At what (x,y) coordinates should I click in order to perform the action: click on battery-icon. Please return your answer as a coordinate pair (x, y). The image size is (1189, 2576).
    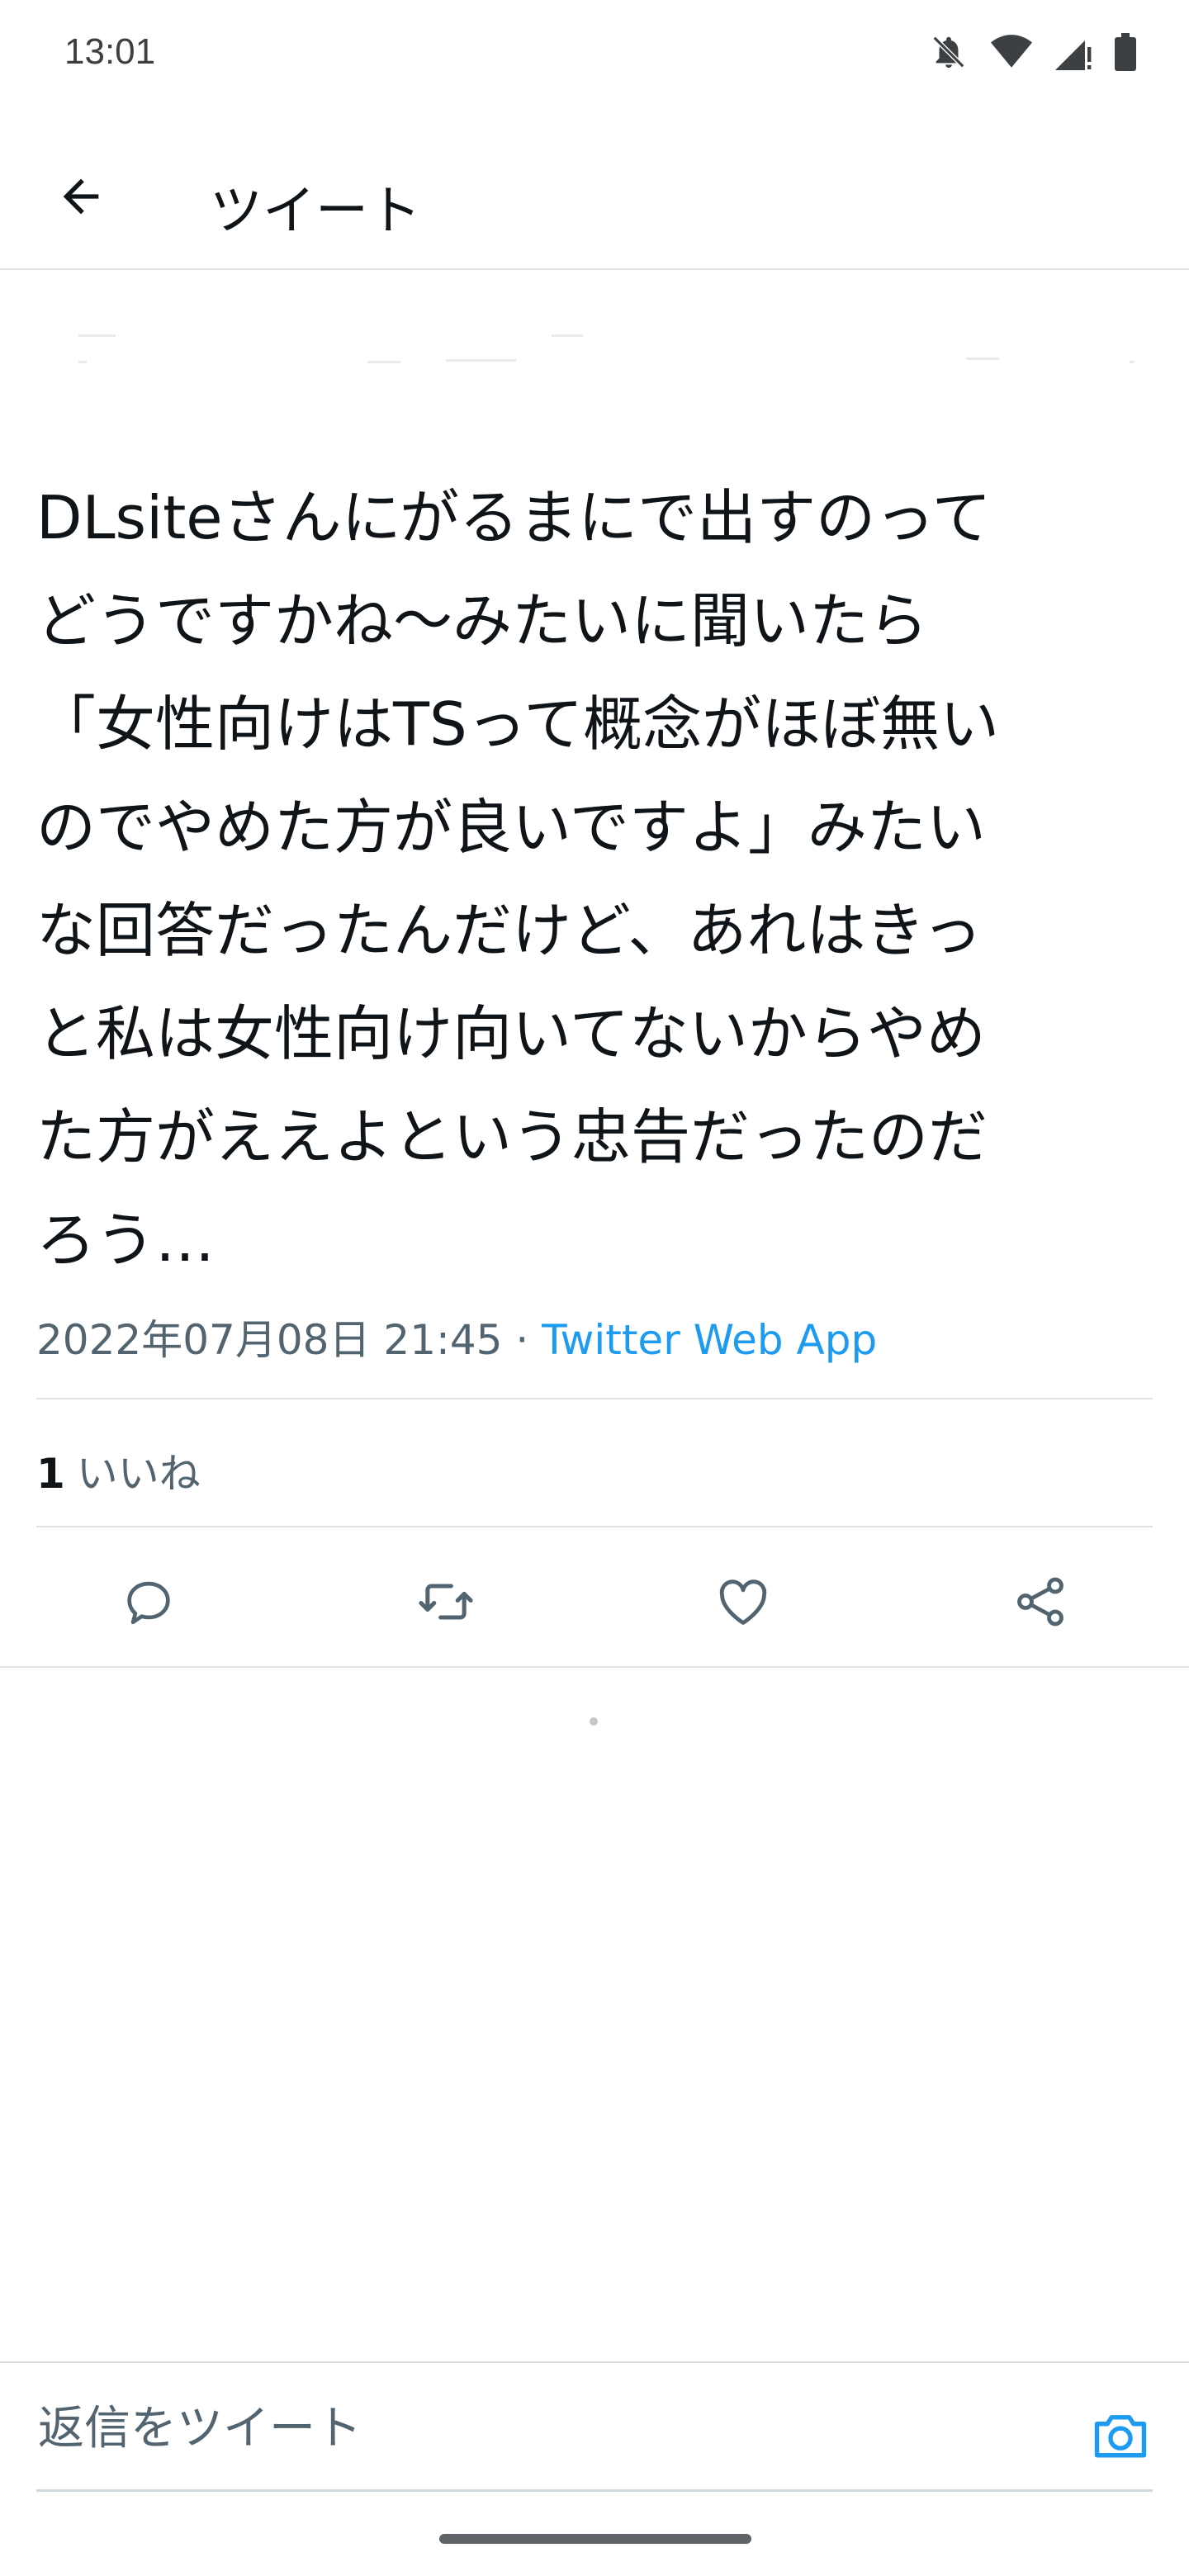
    Looking at the image, I should click on (1125, 52).